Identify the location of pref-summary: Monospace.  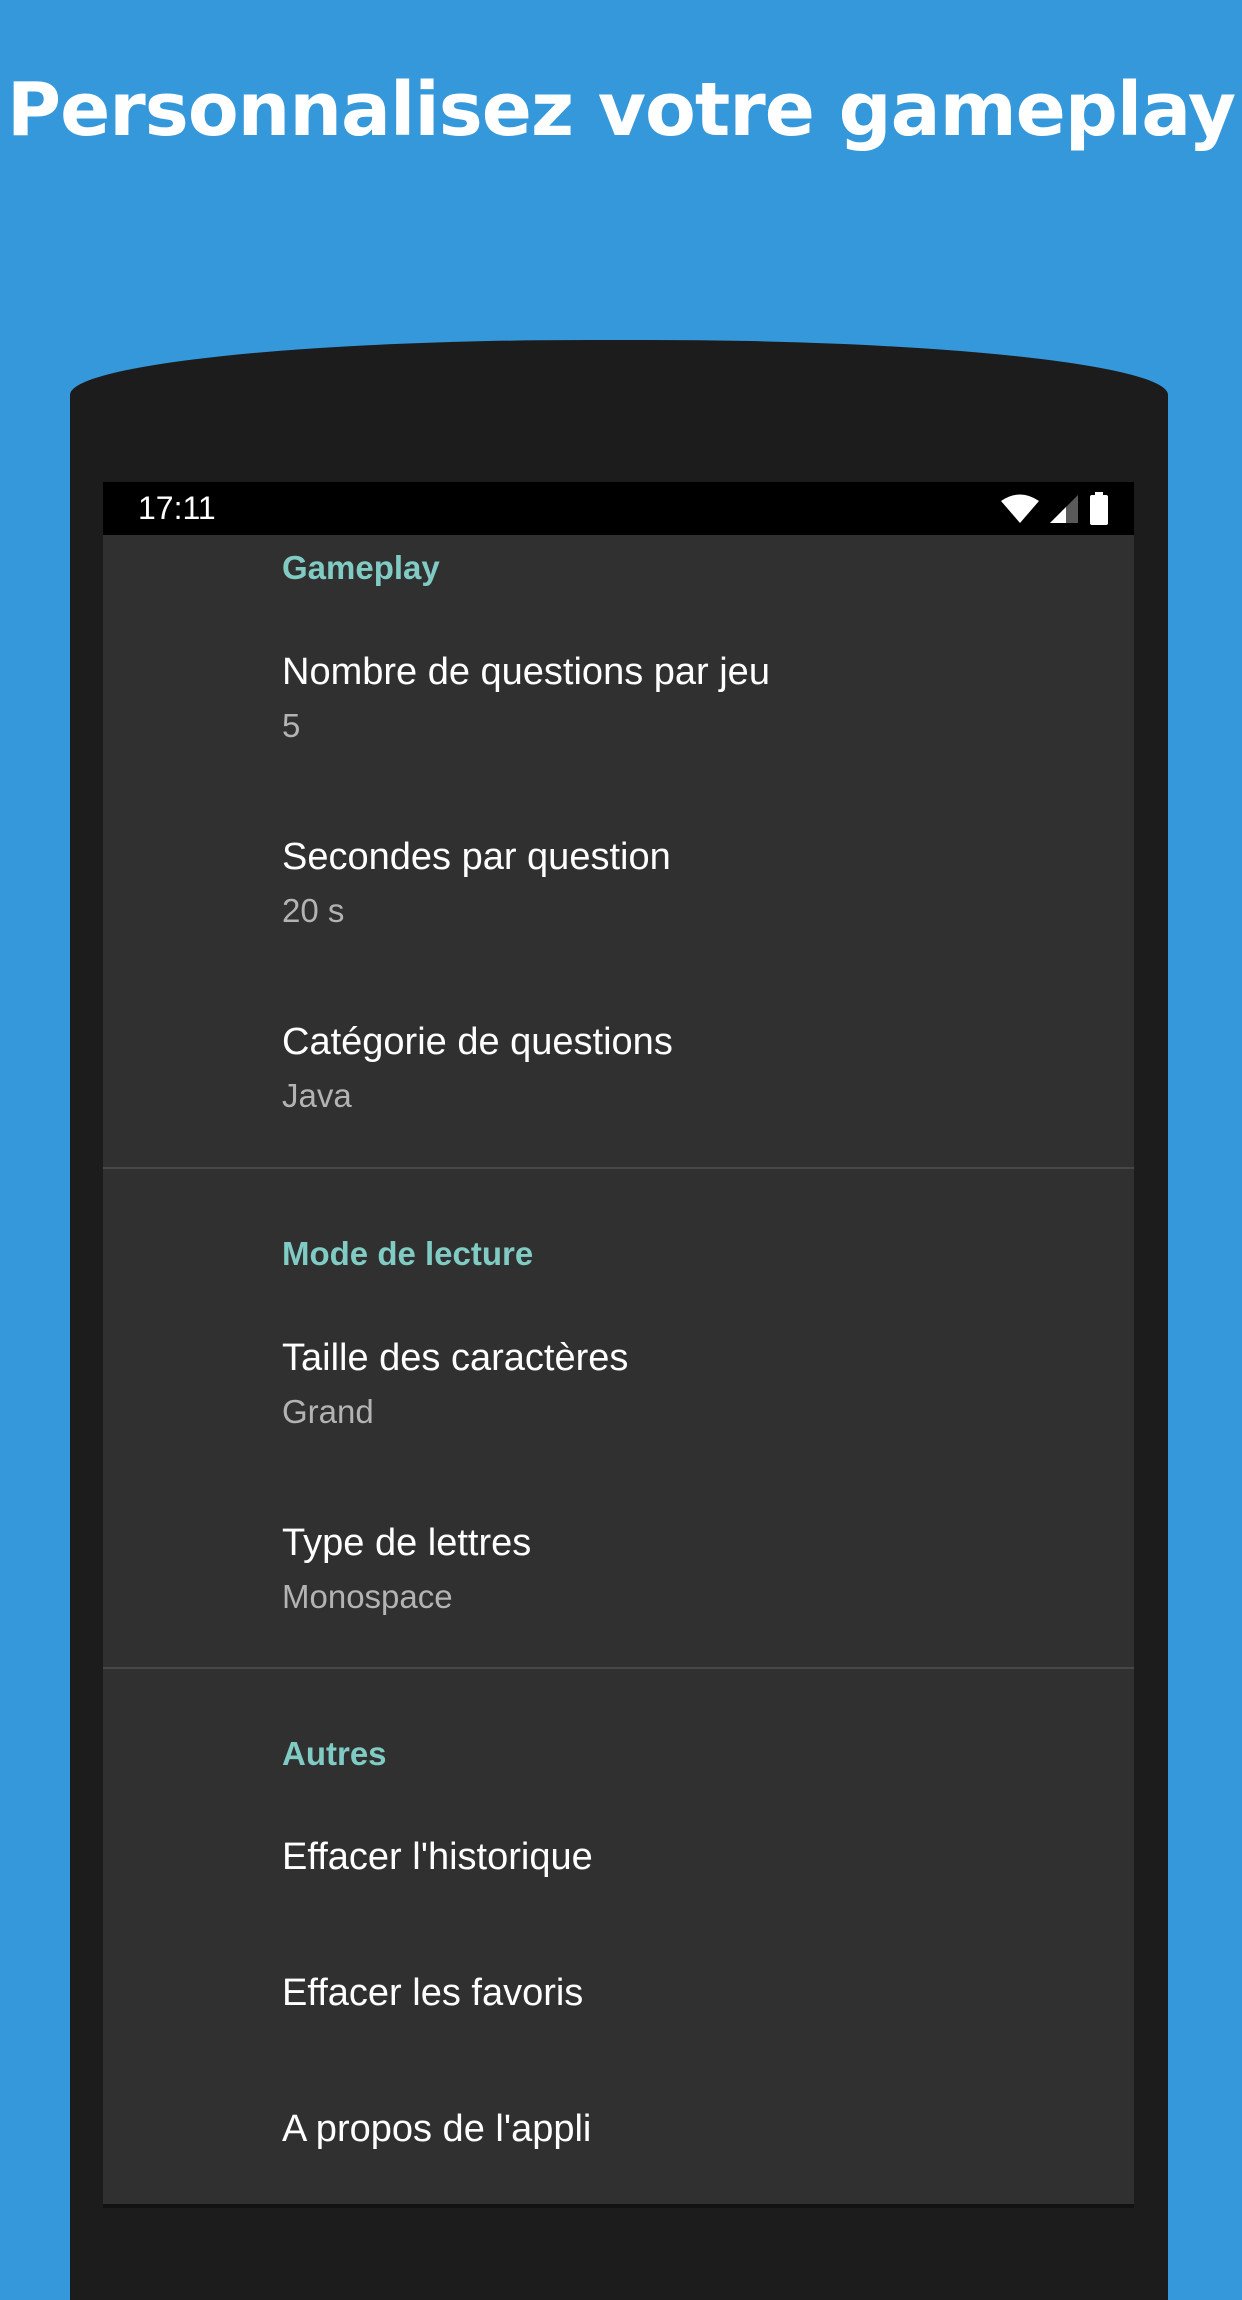
(367, 1596).